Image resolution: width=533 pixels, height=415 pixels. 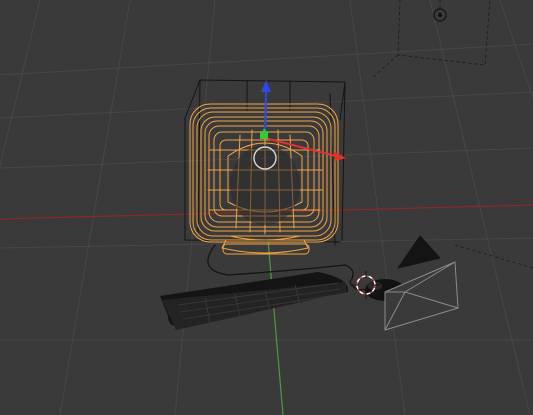 What do you see at coordinates (266, 86) in the screenshot?
I see `gizmo-z-arrow` at bounding box center [266, 86].